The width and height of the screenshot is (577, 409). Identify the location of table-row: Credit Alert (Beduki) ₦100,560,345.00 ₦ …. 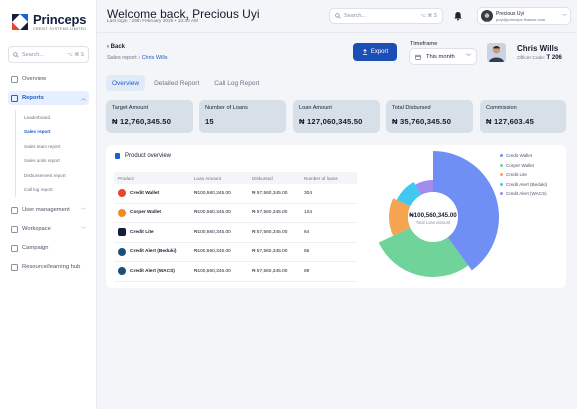
(235, 252).